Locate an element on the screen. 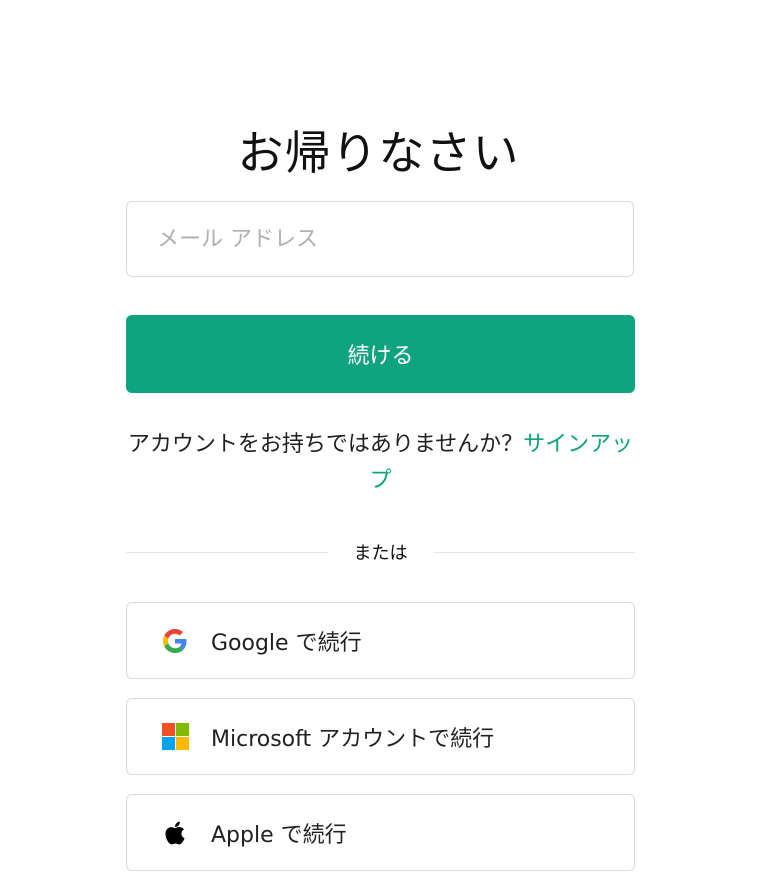 The image size is (757, 884). apple-icon is located at coordinates (175, 833).